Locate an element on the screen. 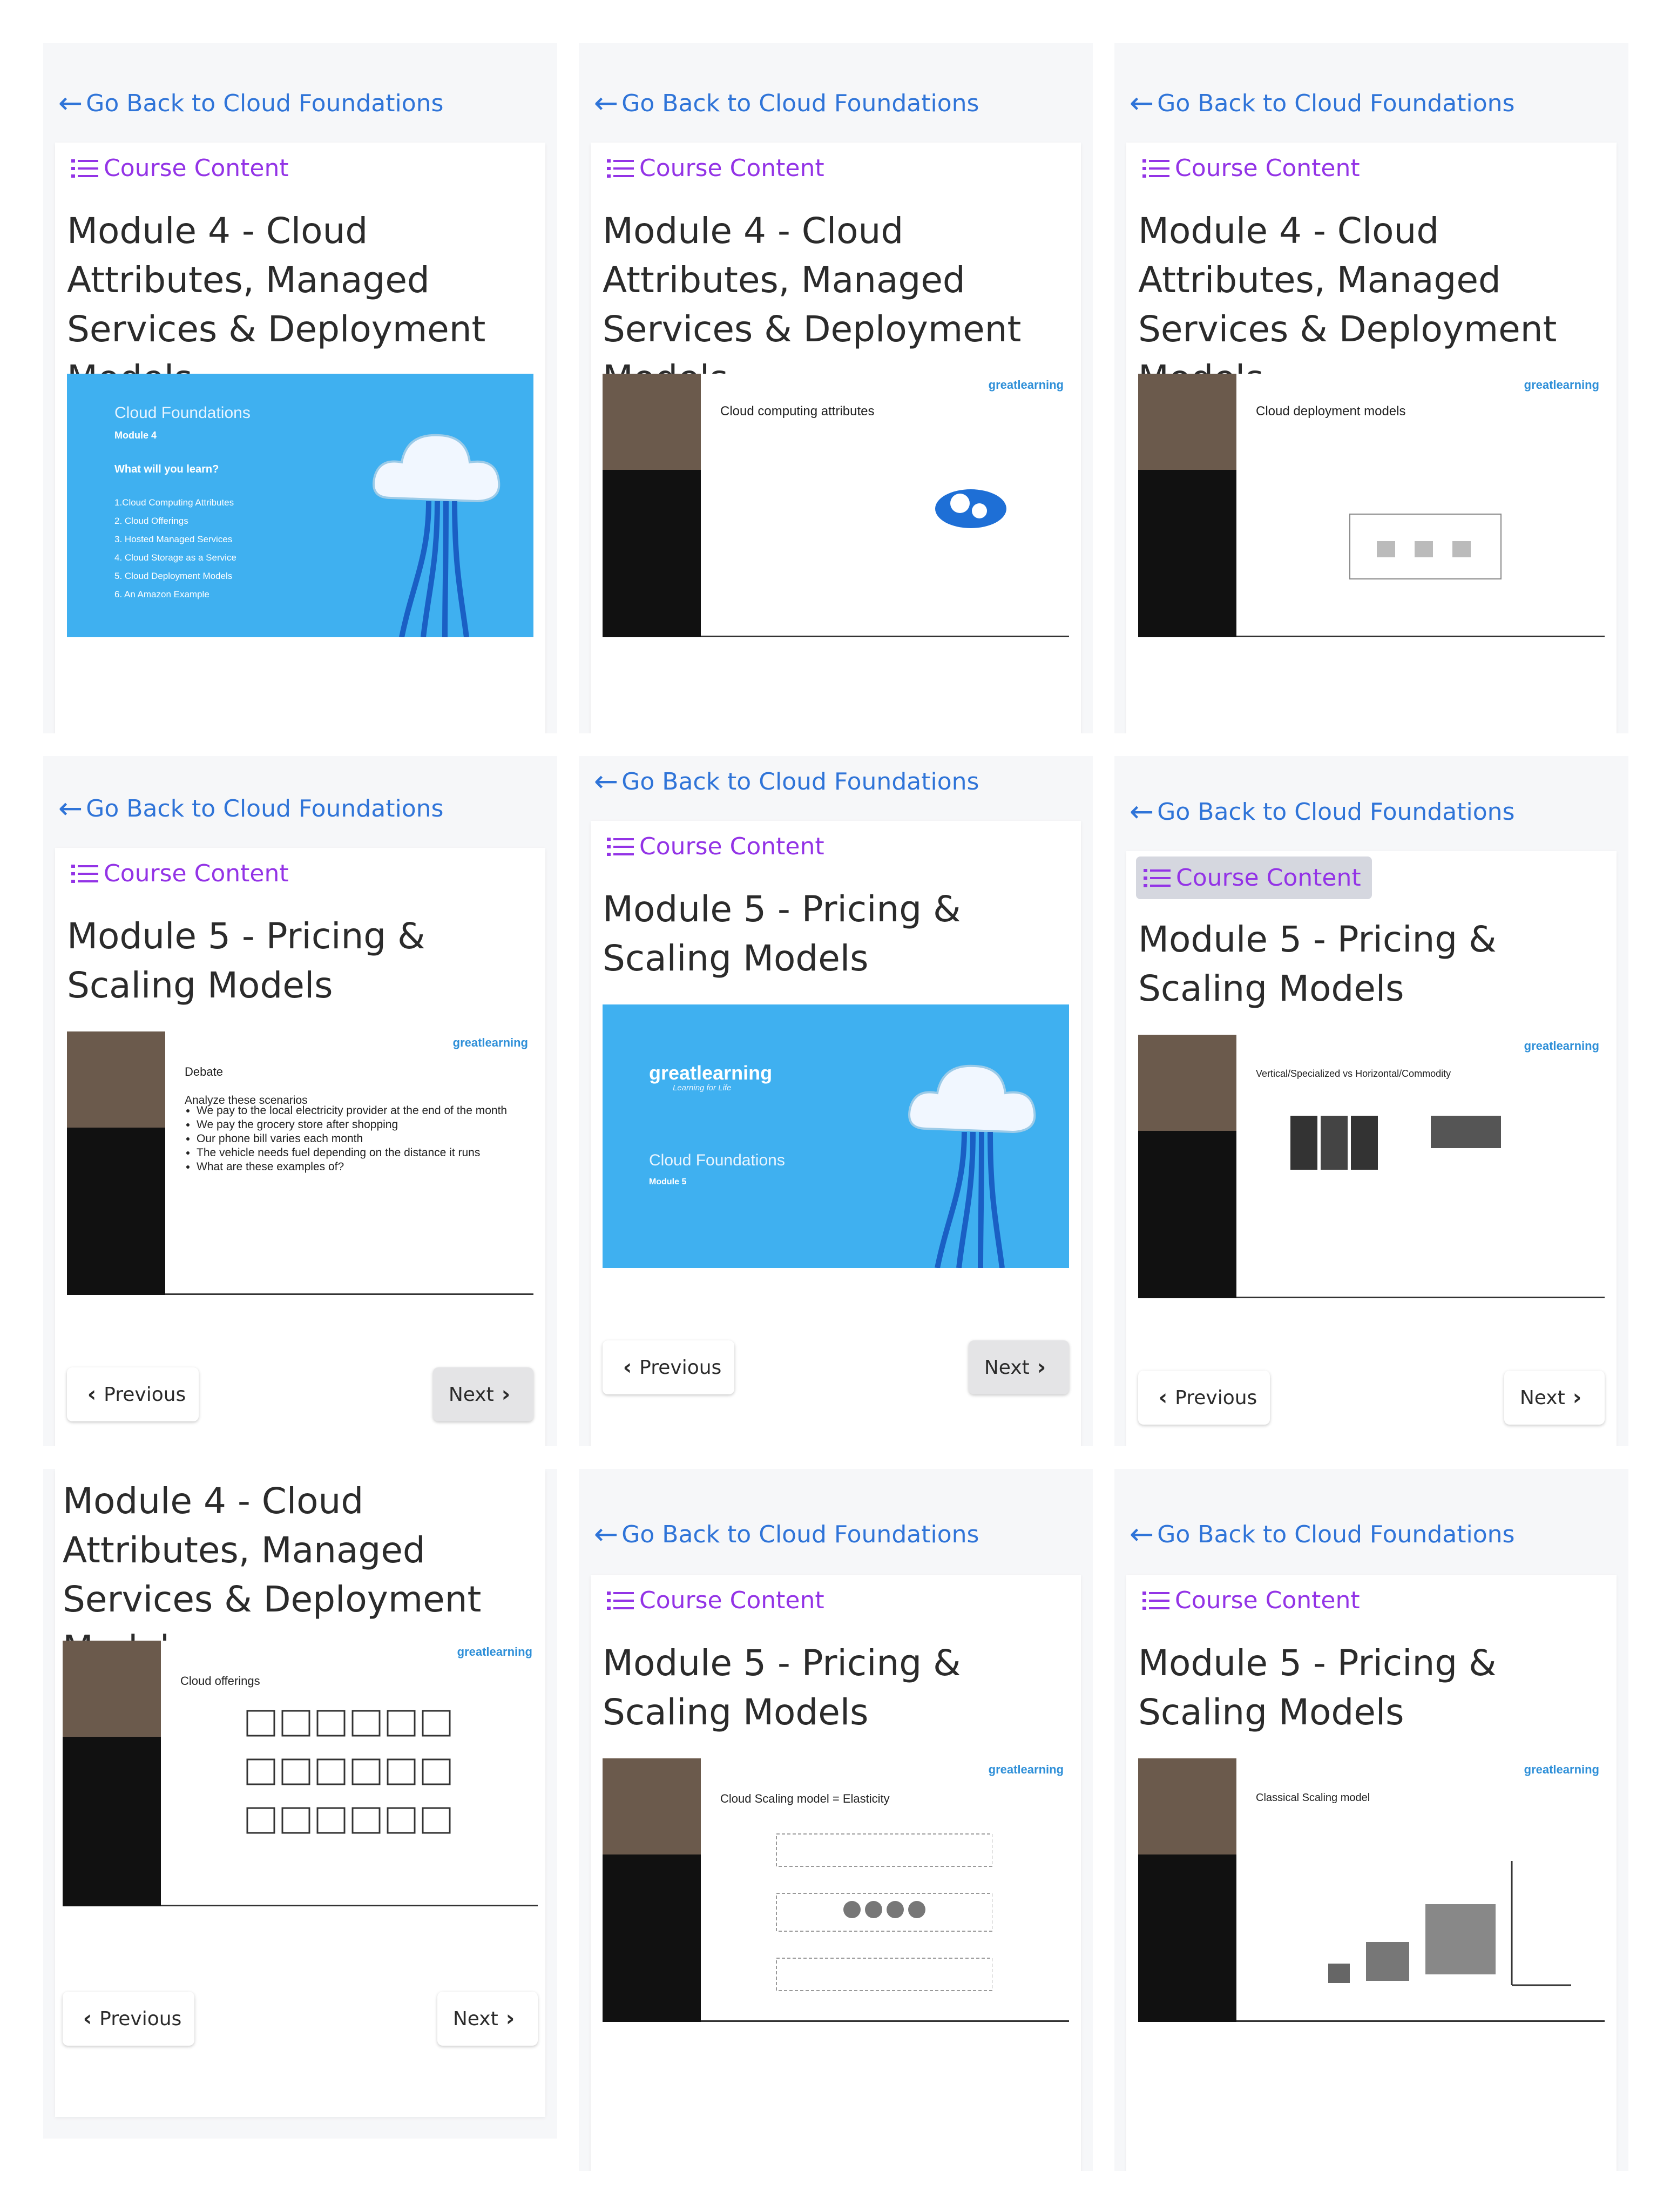 This screenshot has height=2212, width=1677. slide-tagline: Learning for Life is located at coordinates (702, 1087).